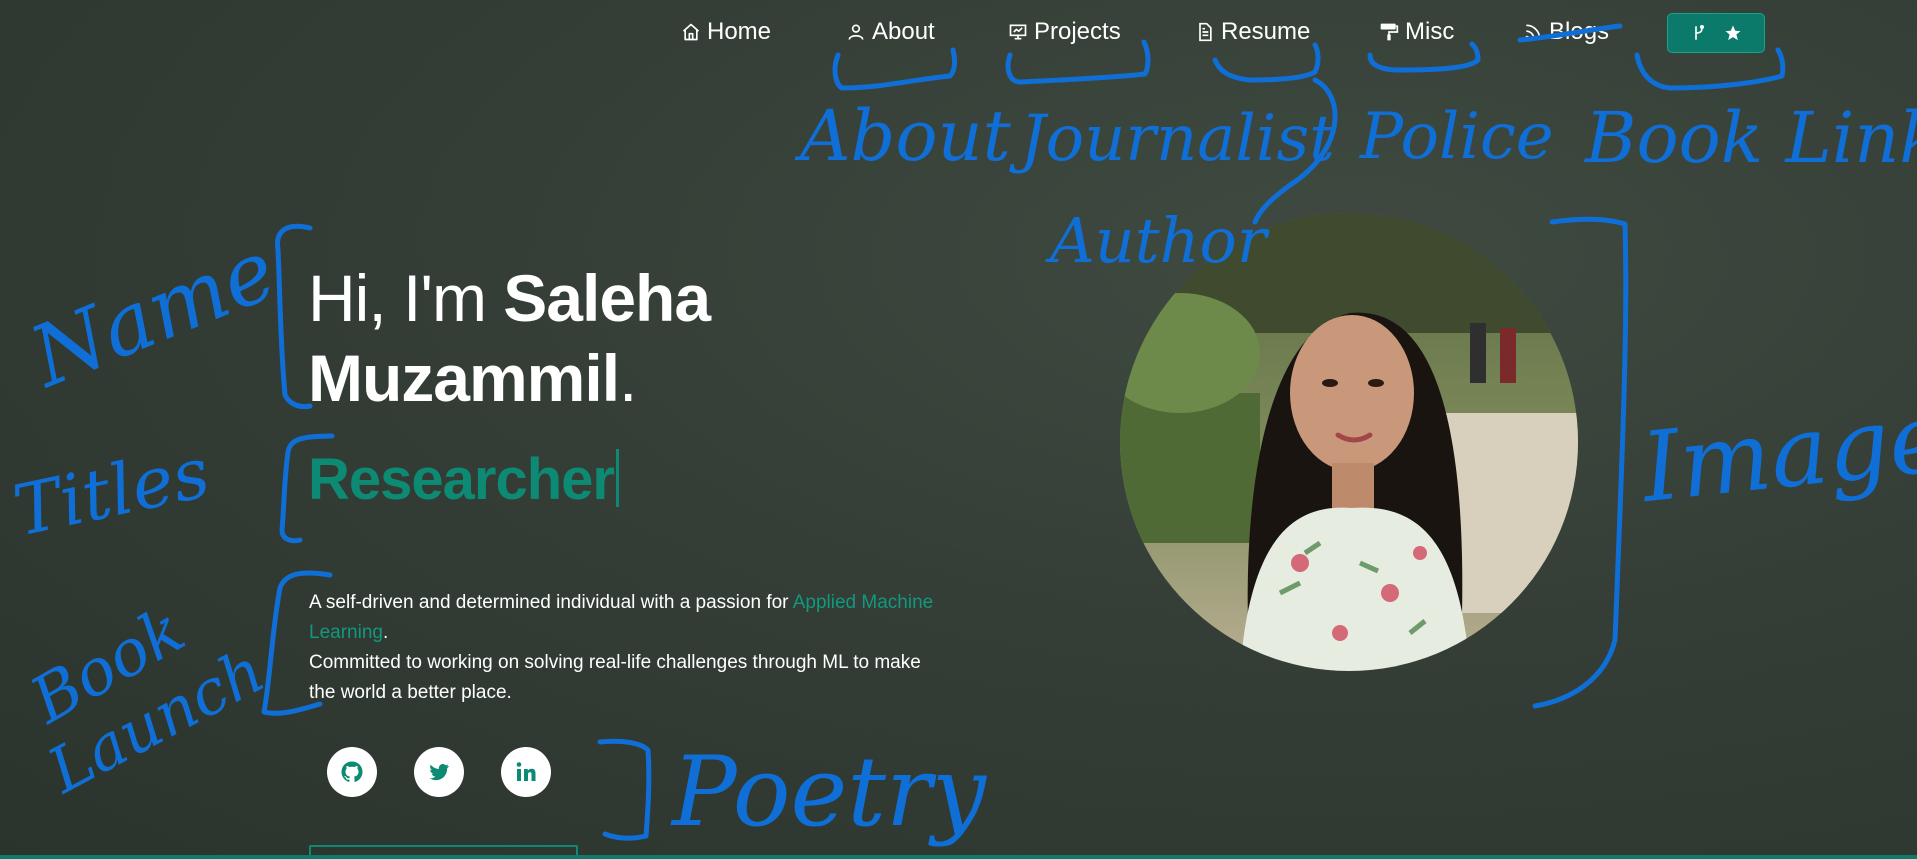  I want to click on nav-home-label: Home, so click(739, 31).